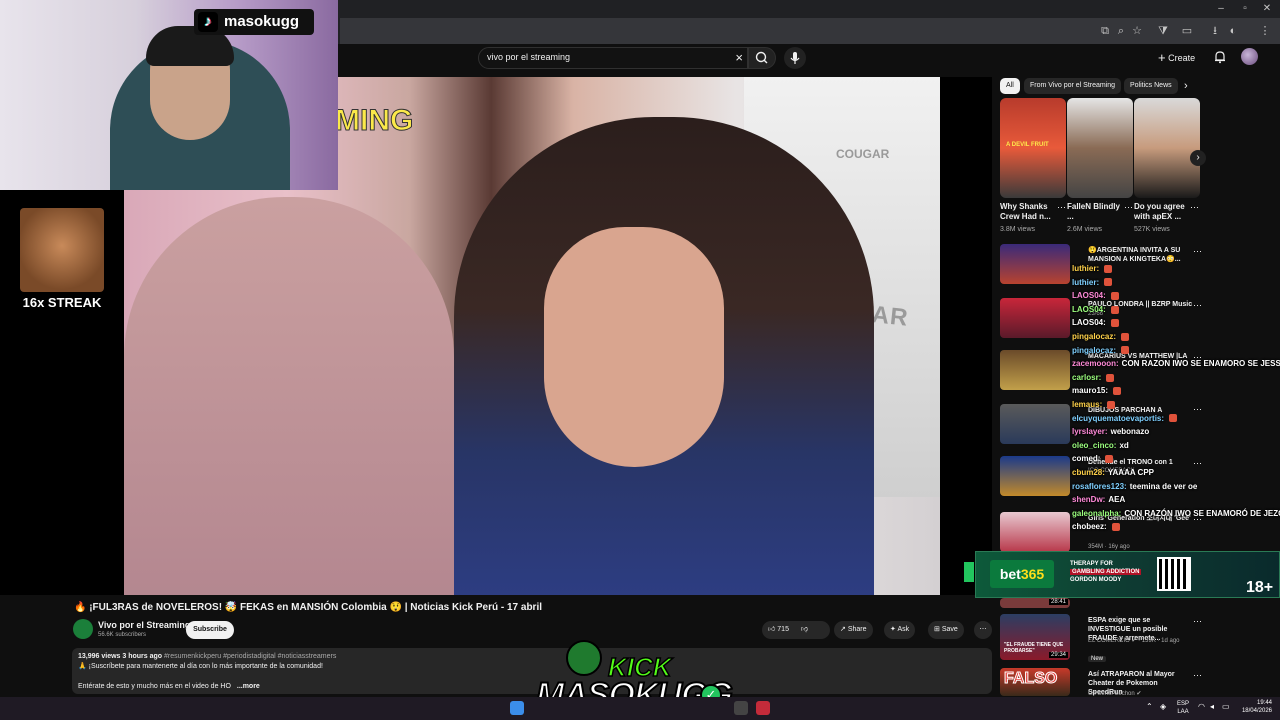 The height and width of the screenshot is (720, 1280). What do you see at coordinates (1105, 31) in the screenshot?
I see `translate-icon: ⧉` at bounding box center [1105, 31].